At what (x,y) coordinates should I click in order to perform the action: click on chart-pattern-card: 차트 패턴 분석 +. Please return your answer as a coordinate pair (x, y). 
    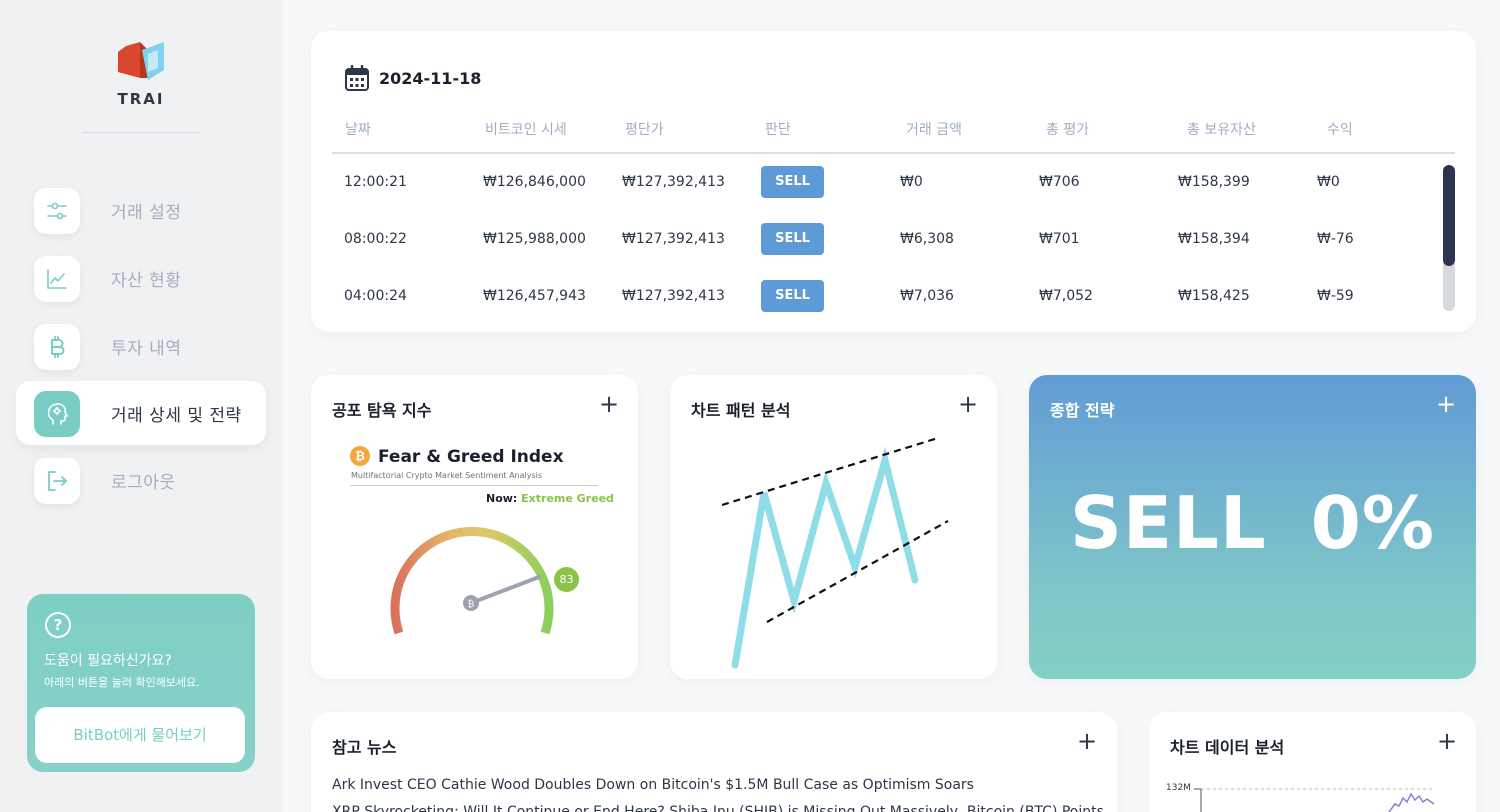
    Looking at the image, I should click on (833, 527).